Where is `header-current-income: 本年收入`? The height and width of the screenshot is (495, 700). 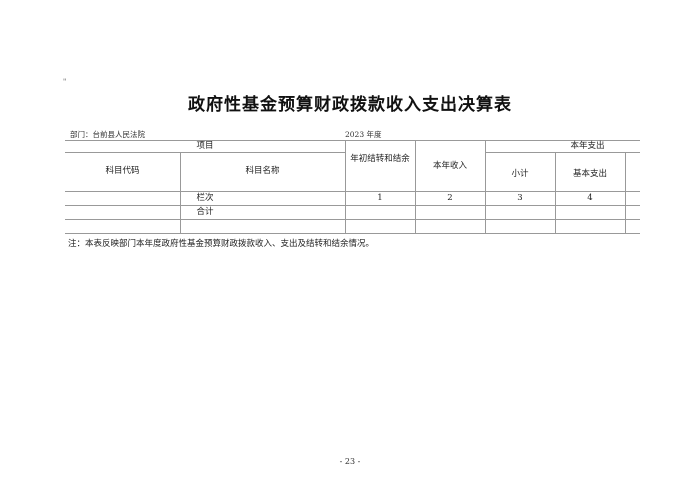 header-current-income: 本年收入 is located at coordinates (449, 166).